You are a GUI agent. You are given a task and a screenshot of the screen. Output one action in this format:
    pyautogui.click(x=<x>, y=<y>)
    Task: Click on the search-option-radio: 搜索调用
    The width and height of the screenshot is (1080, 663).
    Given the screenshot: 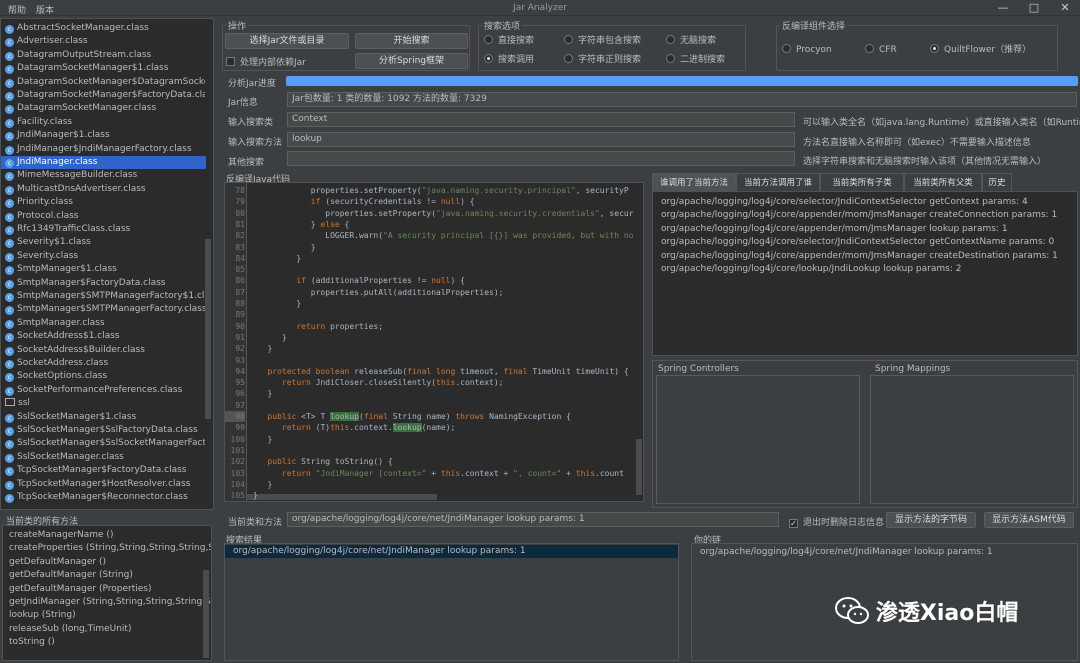 What is the action you would take?
    pyautogui.click(x=509, y=60)
    